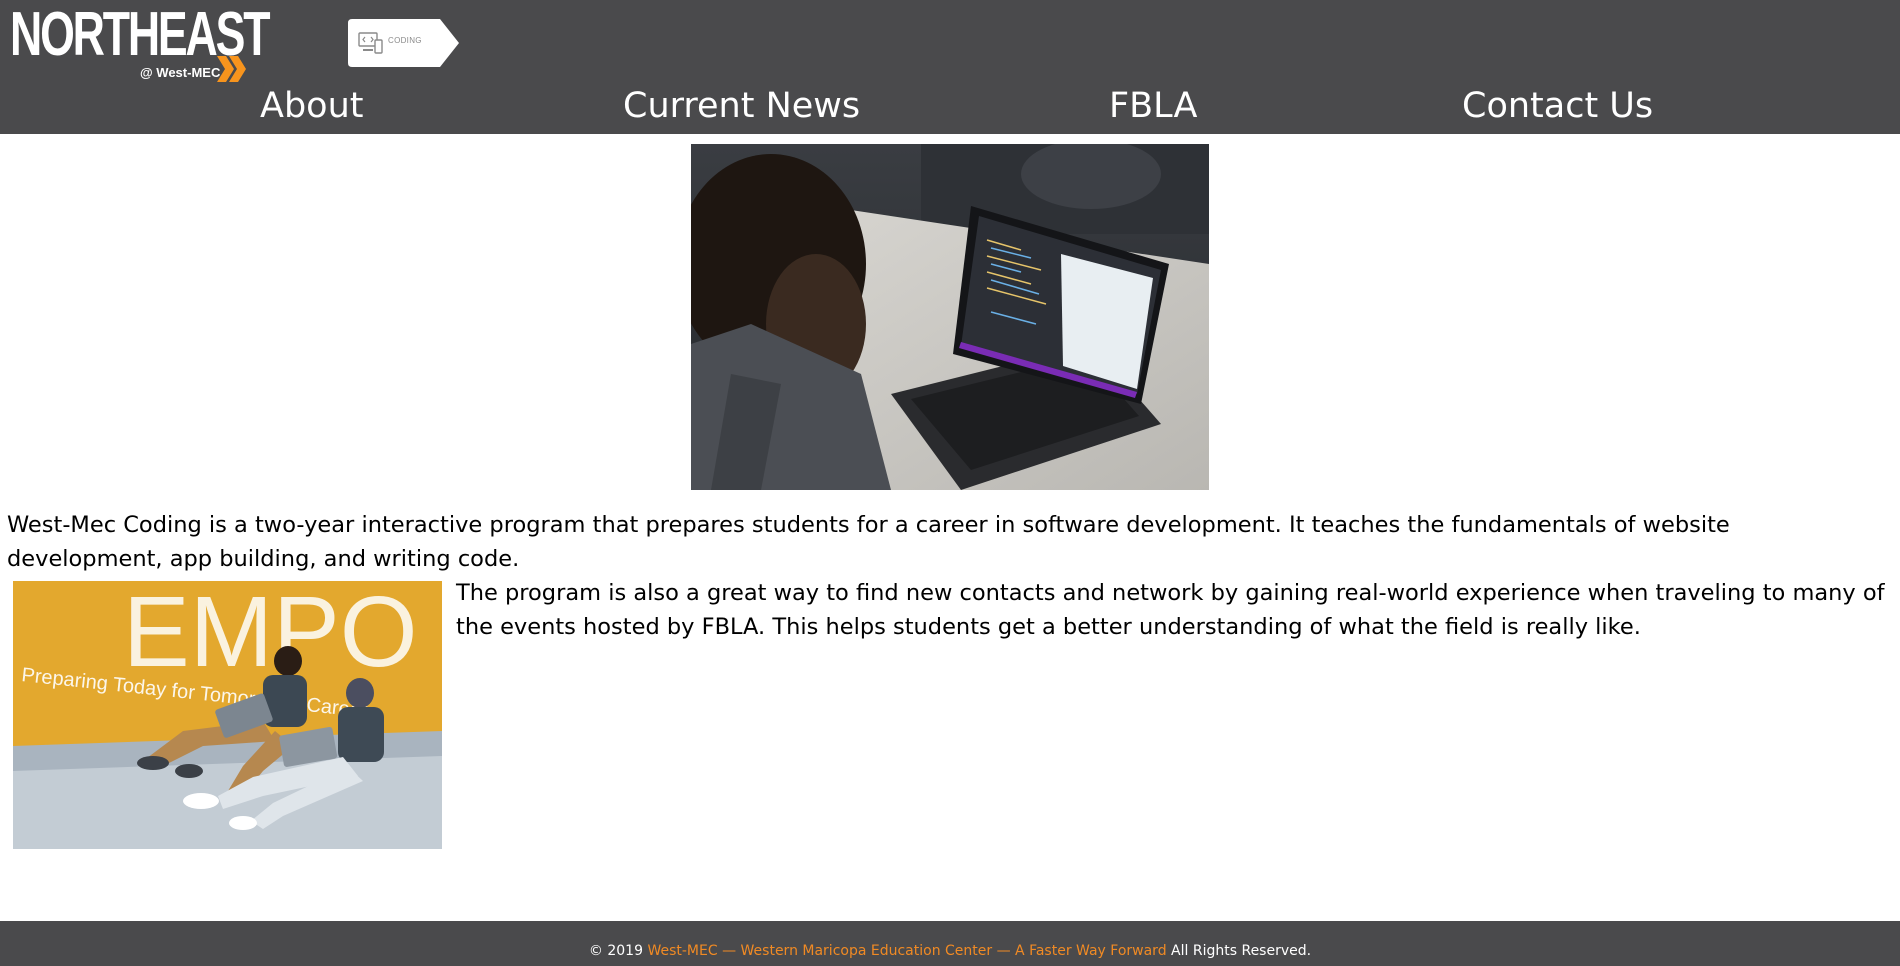 The height and width of the screenshot is (966, 1900). I want to click on footer-rights: All Rights Reserved., so click(1241, 951).